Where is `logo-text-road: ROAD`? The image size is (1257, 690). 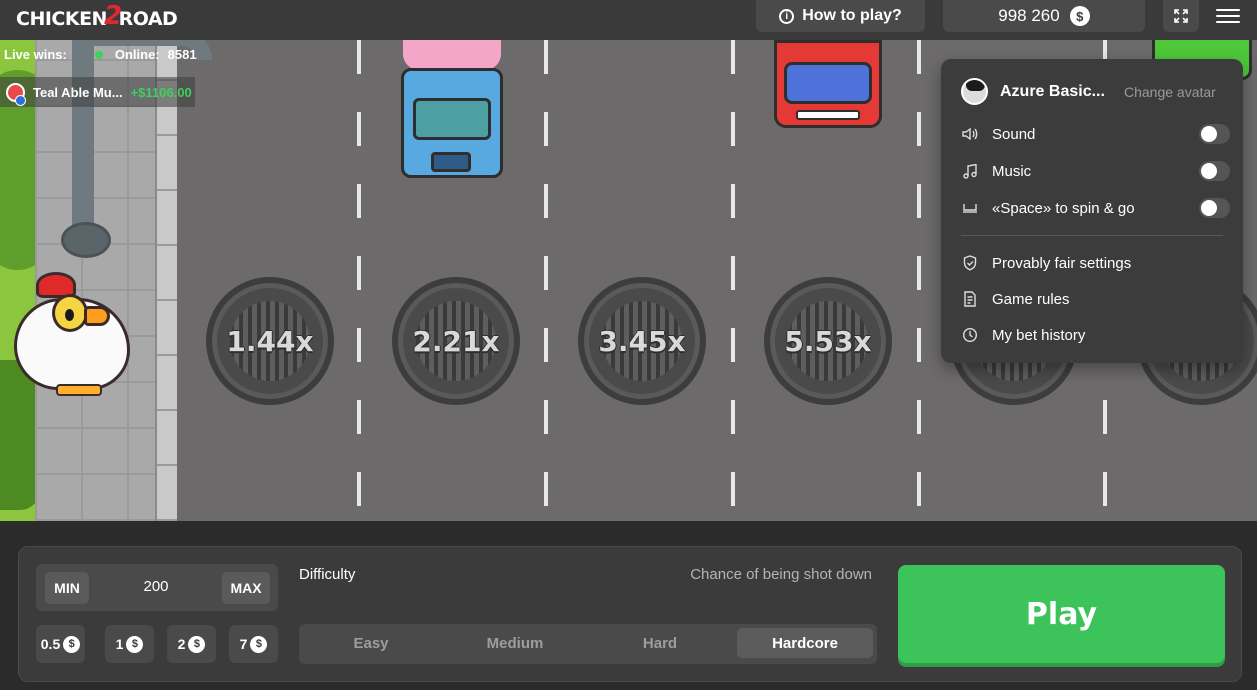
logo-text-road: ROAD is located at coordinates (148, 19).